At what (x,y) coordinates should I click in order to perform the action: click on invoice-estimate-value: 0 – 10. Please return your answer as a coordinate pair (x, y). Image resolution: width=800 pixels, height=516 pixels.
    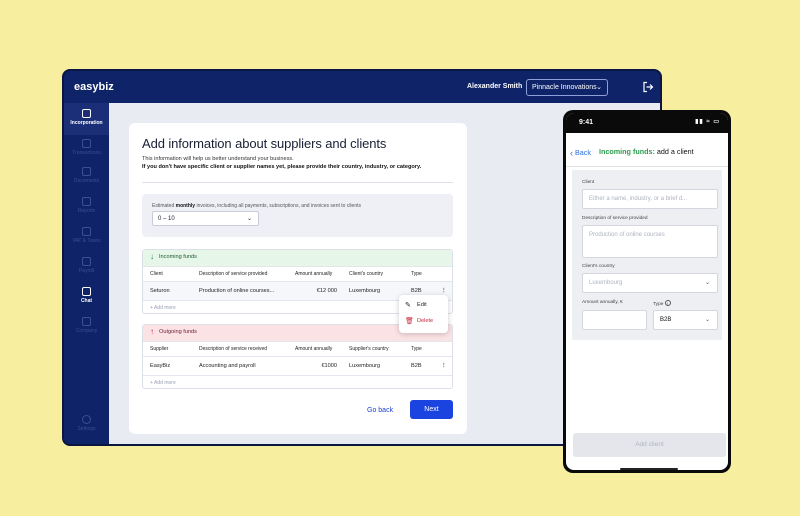
    Looking at the image, I should click on (166, 219).